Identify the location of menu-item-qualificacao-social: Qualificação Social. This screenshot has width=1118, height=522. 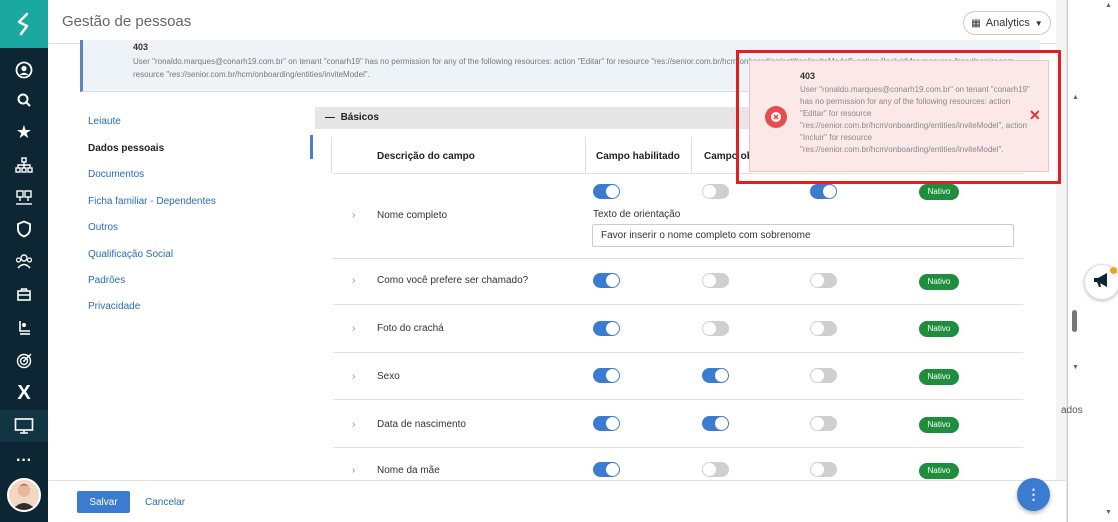
(130, 254).